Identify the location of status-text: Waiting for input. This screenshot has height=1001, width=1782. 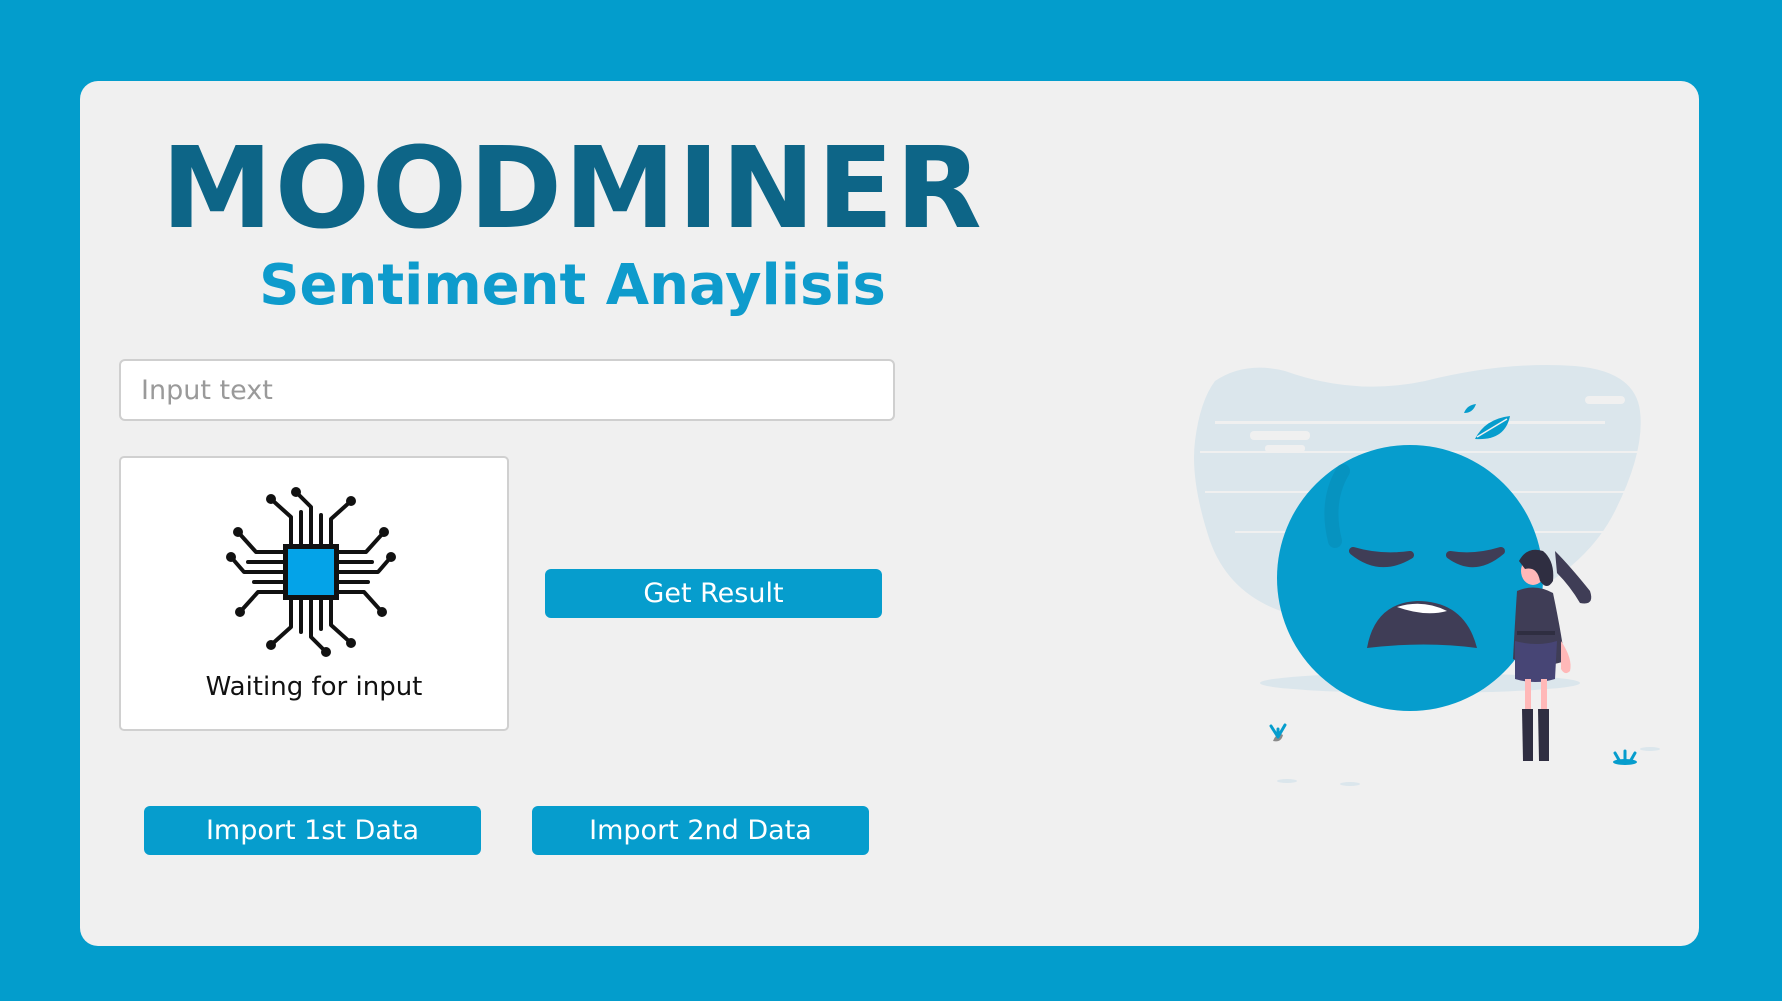
(314, 687).